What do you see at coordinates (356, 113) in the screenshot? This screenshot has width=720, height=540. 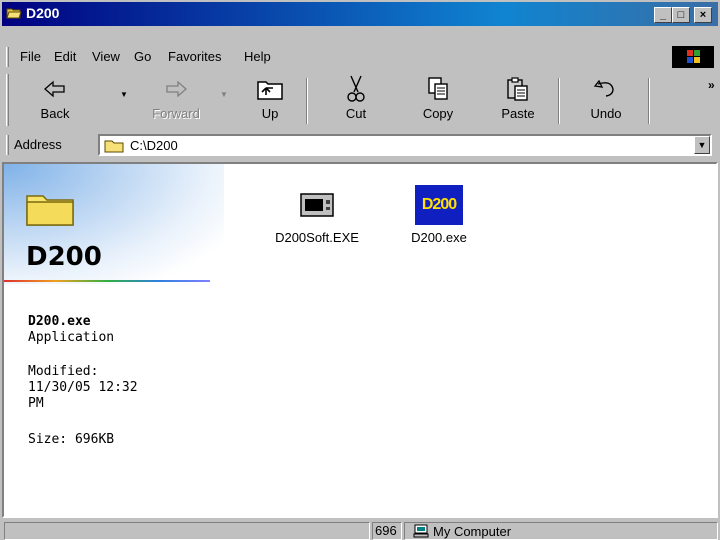 I see `cut-label: Cut` at bounding box center [356, 113].